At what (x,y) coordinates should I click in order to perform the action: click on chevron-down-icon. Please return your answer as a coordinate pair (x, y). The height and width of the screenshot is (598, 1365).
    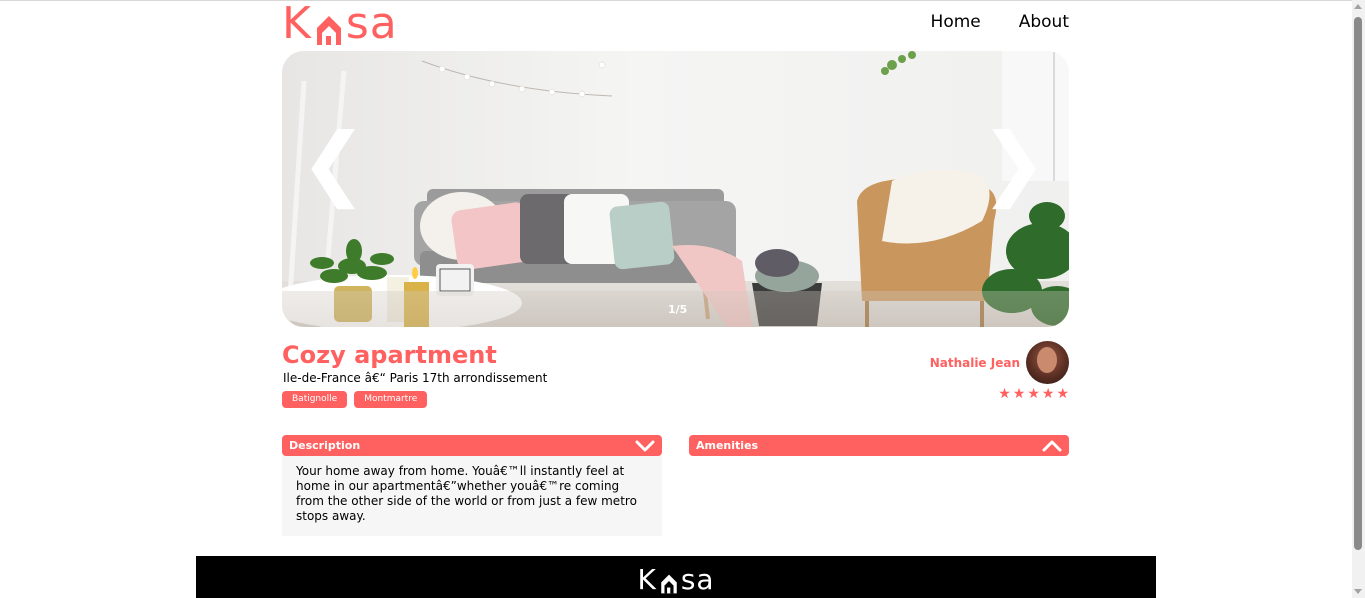
    Looking at the image, I should click on (645, 446).